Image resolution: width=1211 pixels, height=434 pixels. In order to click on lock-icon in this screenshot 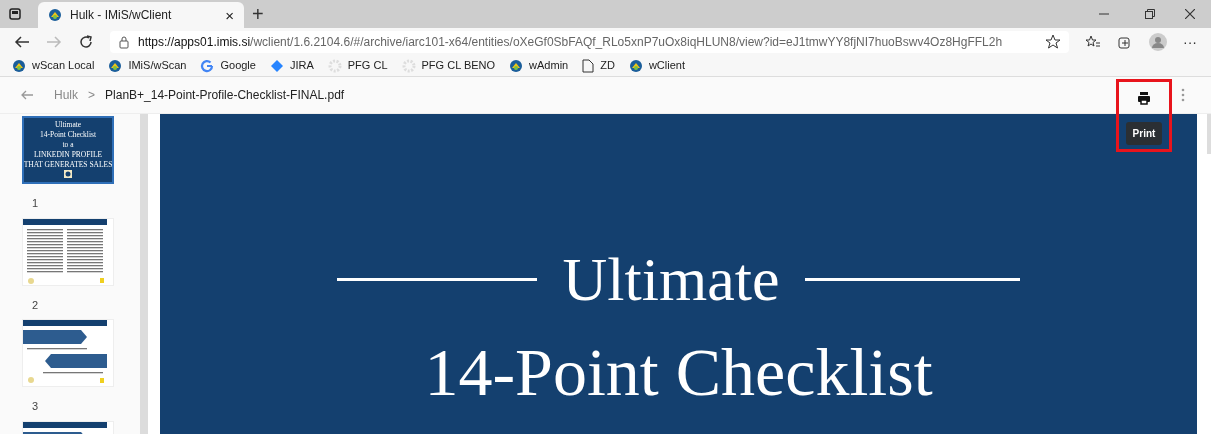, I will do `click(124, 41)`.